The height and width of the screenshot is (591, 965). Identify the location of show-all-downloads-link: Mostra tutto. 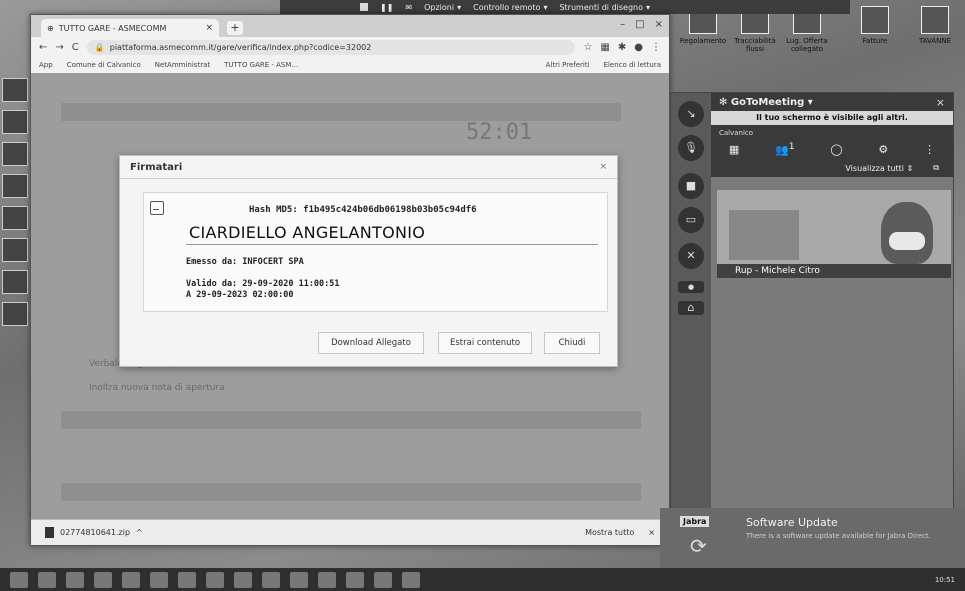
(609, 532).